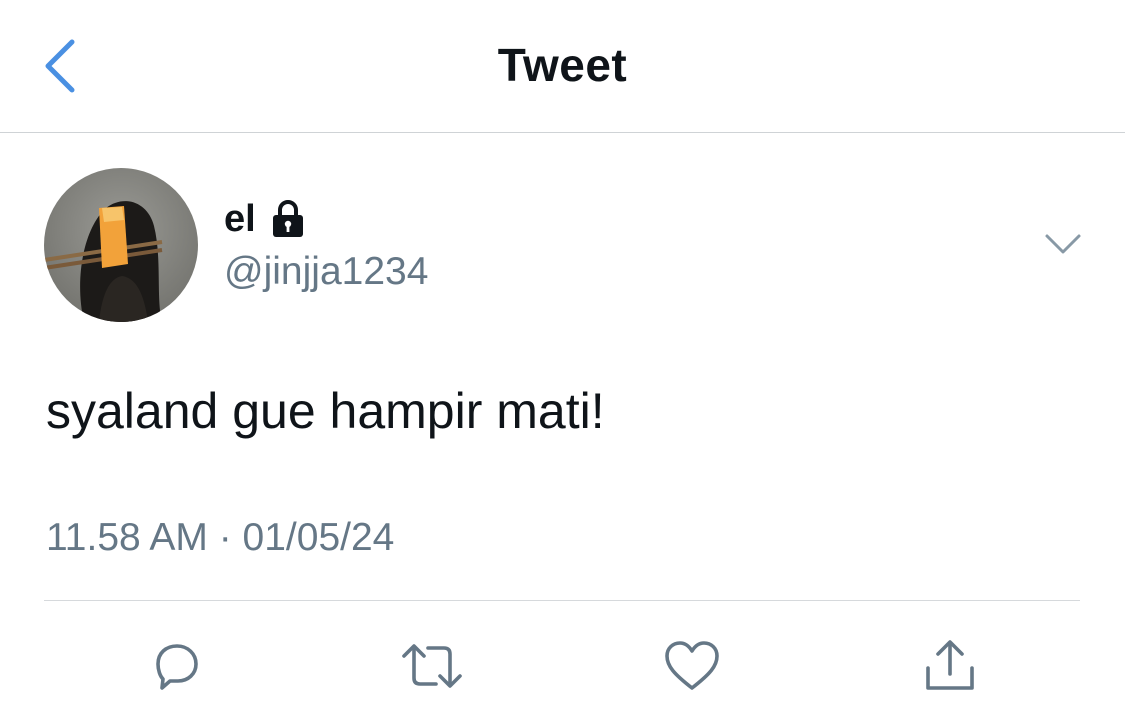 The width and height of the screenshot is (1125, 728). I want to click on chevron-down-icon, so click(1063, 244).